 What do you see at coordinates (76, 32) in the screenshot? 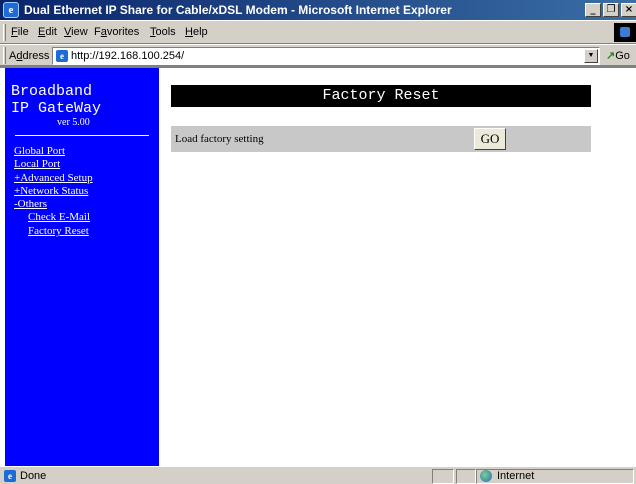
I see `menu-view: View` at bounding box center [76, 32].